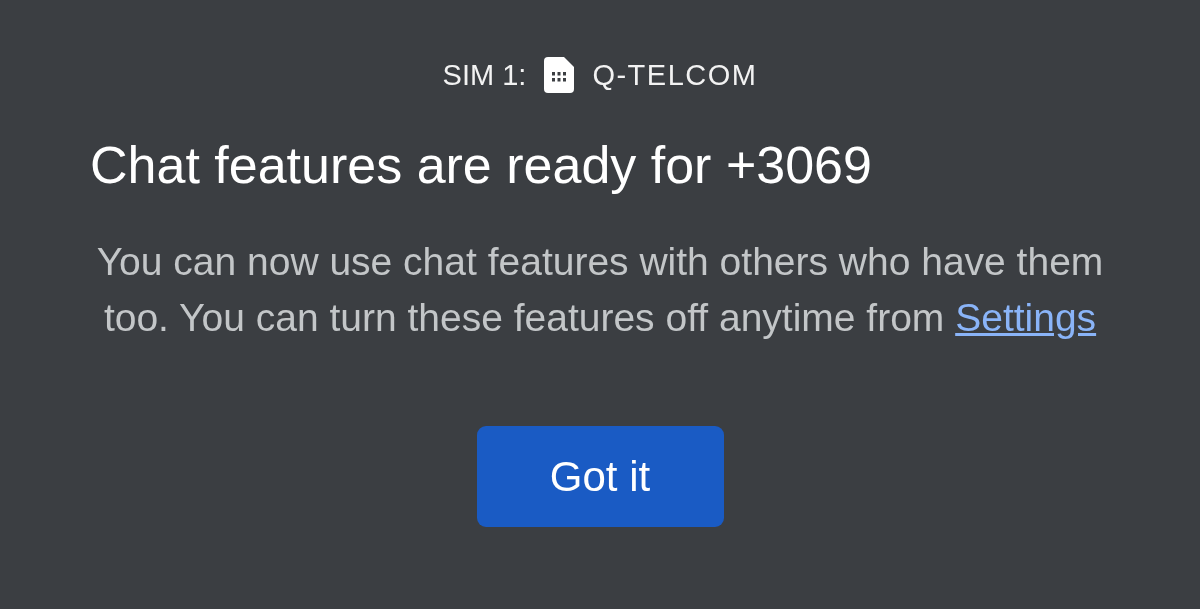 This screenshot has width=1200, height=609. Describe the element at coordinates (481, 165) in the screenshot. I see `dialog-title: Chat features are ready for +3069` at that location.